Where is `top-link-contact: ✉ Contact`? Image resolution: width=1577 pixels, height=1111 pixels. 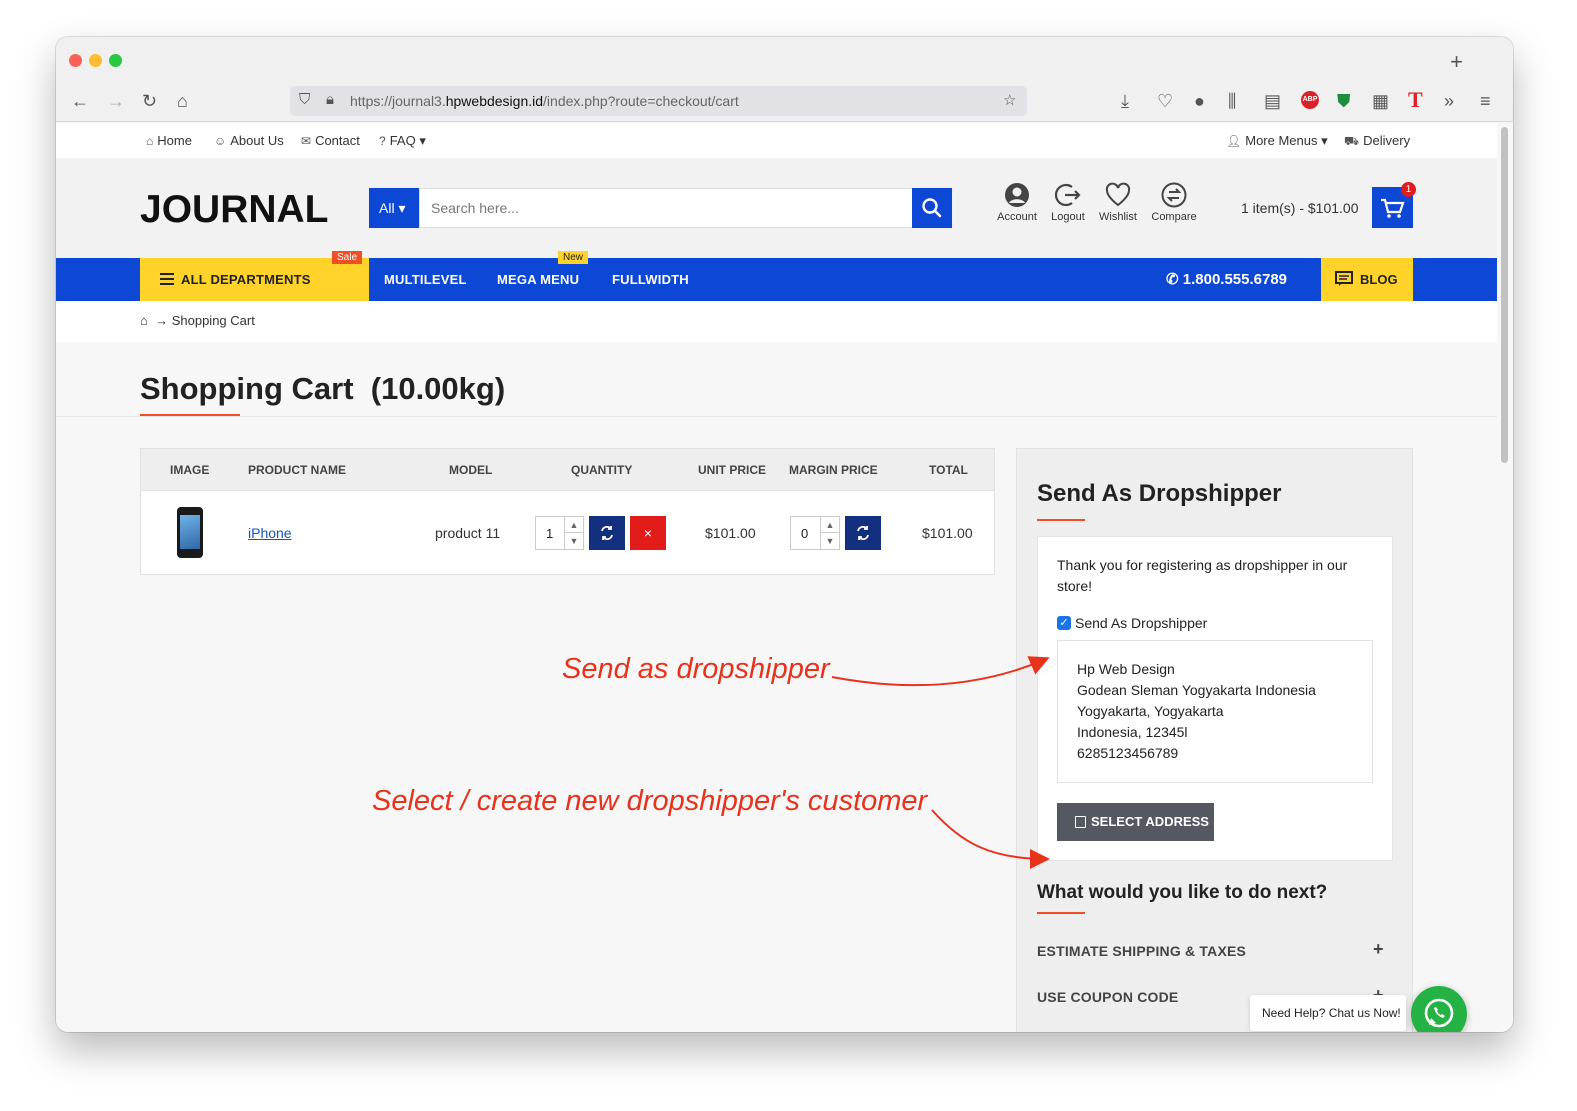
top-link-contact: ✉ Contact is located at coordinates (330, 140).